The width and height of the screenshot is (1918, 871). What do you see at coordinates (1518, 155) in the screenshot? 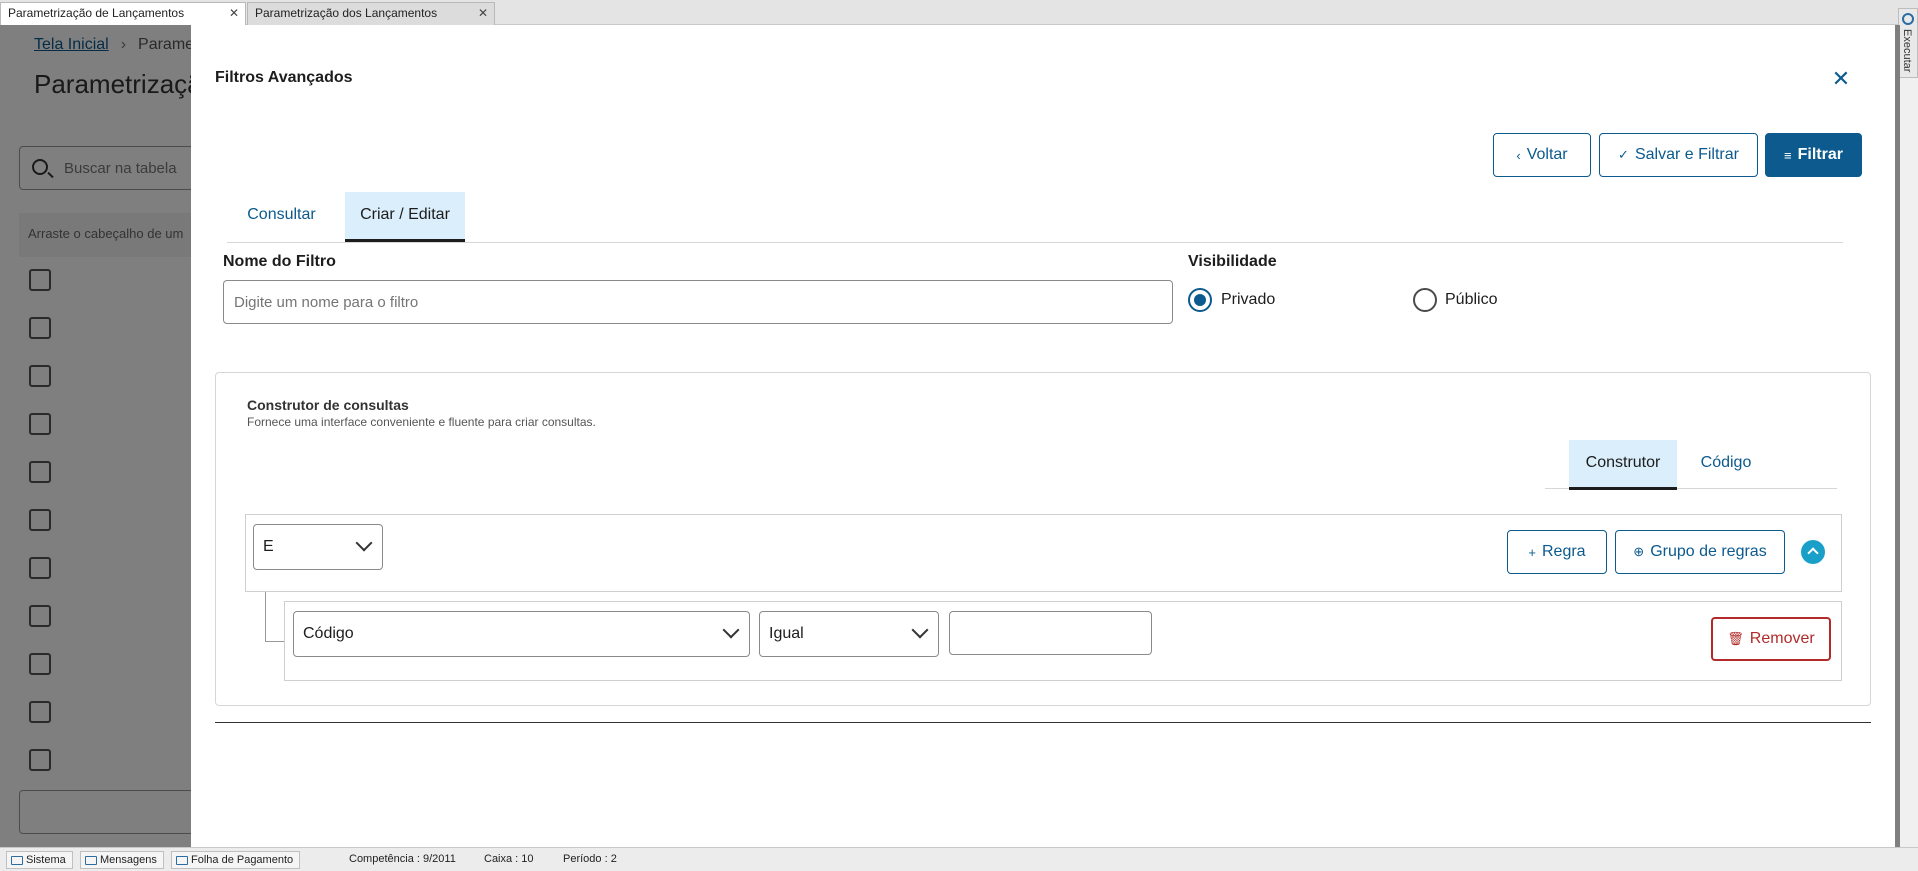
I see `chevron-left-icon: ‹` at bounding box center [1518, 155].